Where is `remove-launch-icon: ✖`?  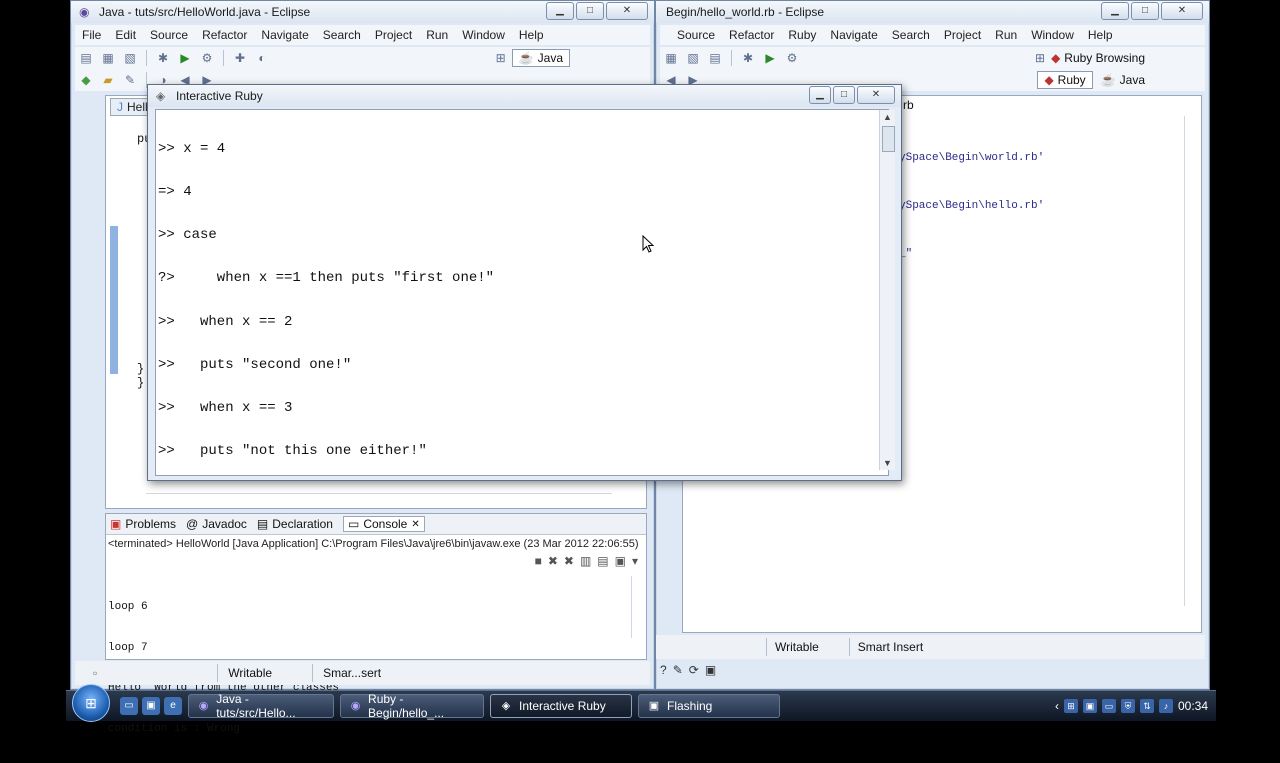 remove-launch-icon: ✖ is located at coordinates (553, 561).